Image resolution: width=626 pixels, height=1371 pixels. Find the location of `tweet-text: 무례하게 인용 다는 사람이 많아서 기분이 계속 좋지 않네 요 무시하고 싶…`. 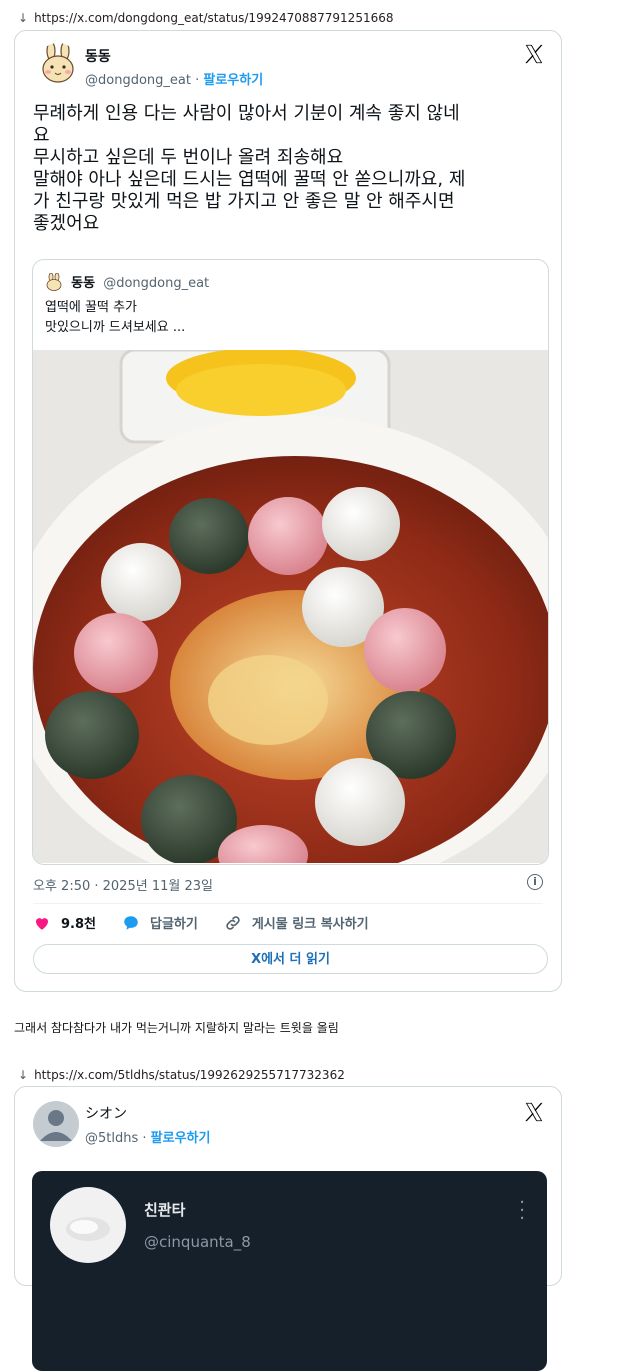

tweet-text: 무례하게 인용 다는 사람이 많아서 기분이 계속 좋지 않네 요 무시하고 싶… is located at coordinates (249, 168).